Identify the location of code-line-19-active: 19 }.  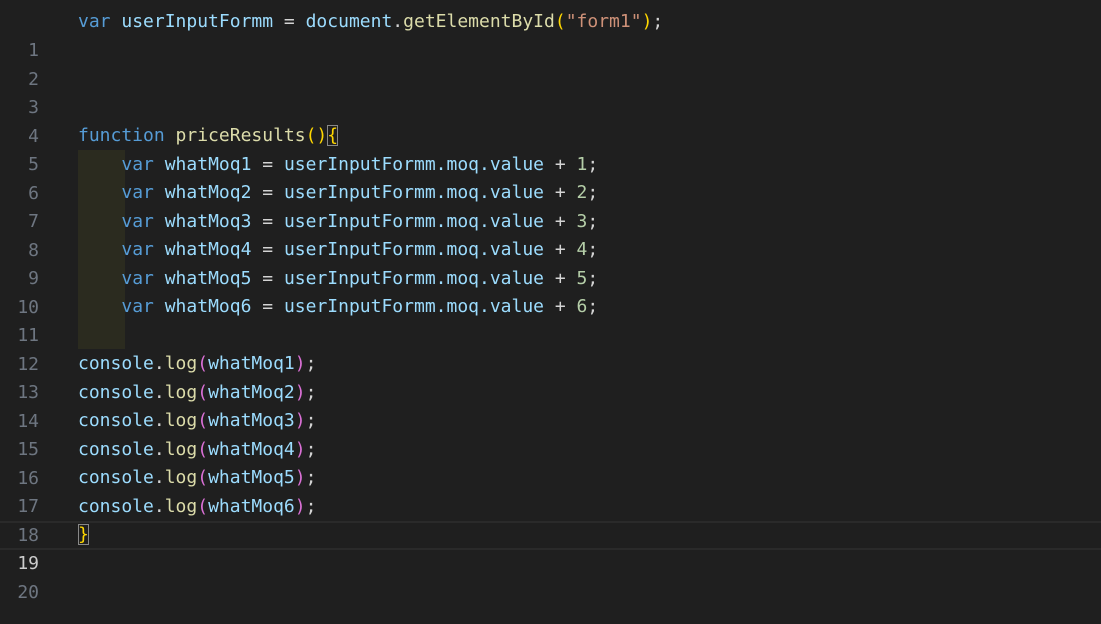
(550, 547).